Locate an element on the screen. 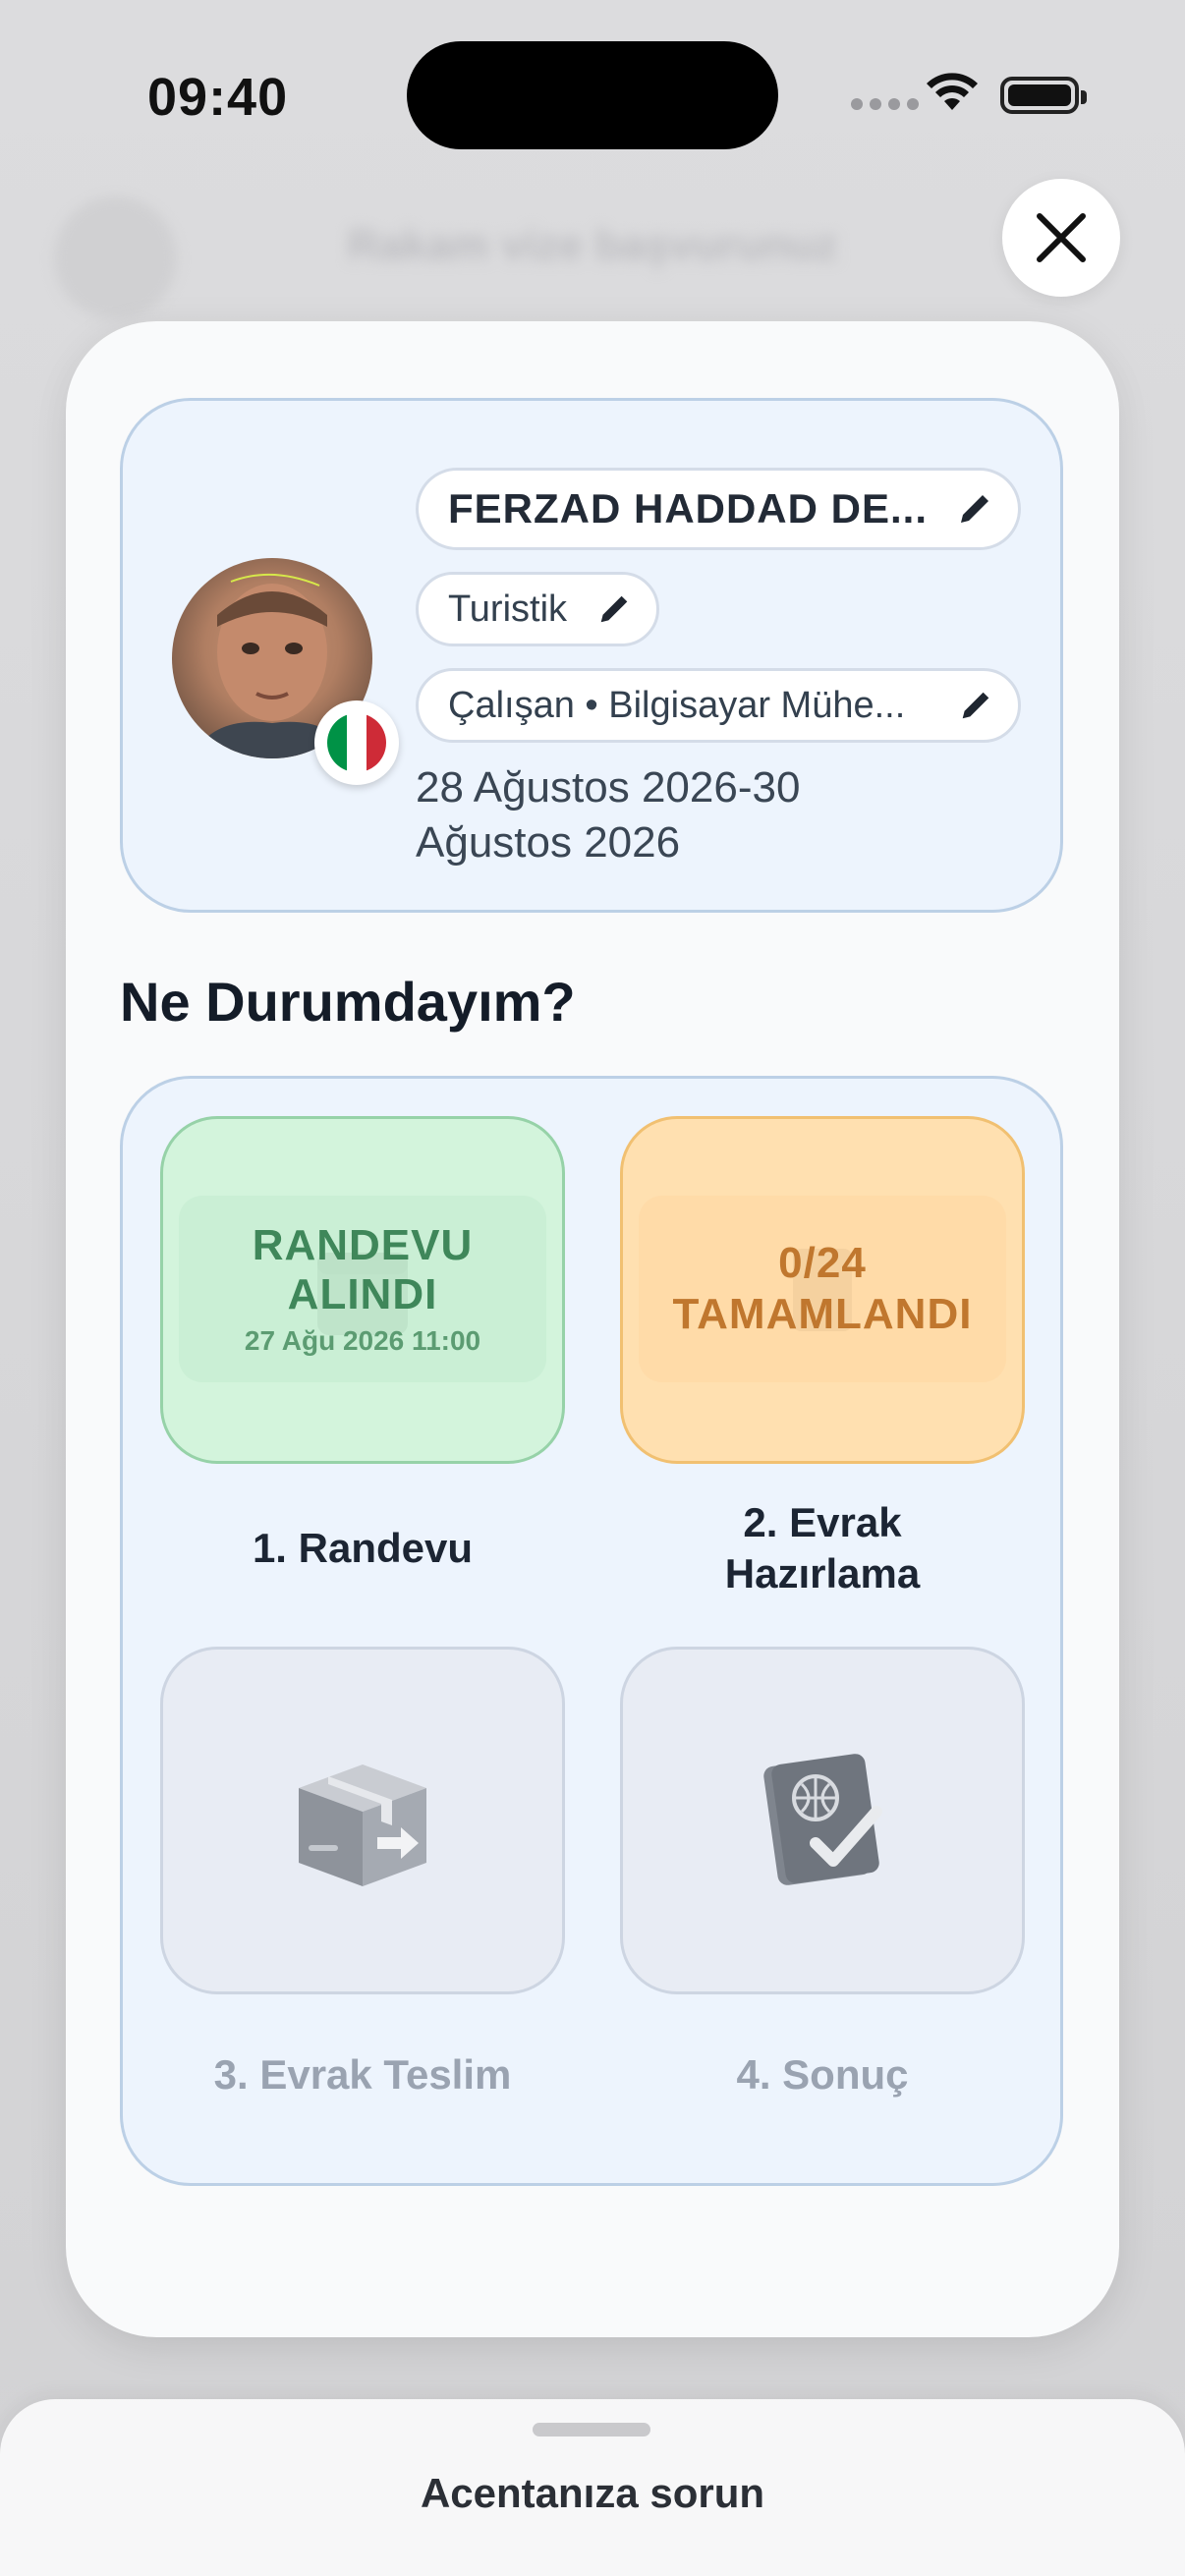 The width and height of the screenshot is (1185, 2576). documents-progress: 0/24 TAMAMLANDI is located at coordinates (823, 1288).